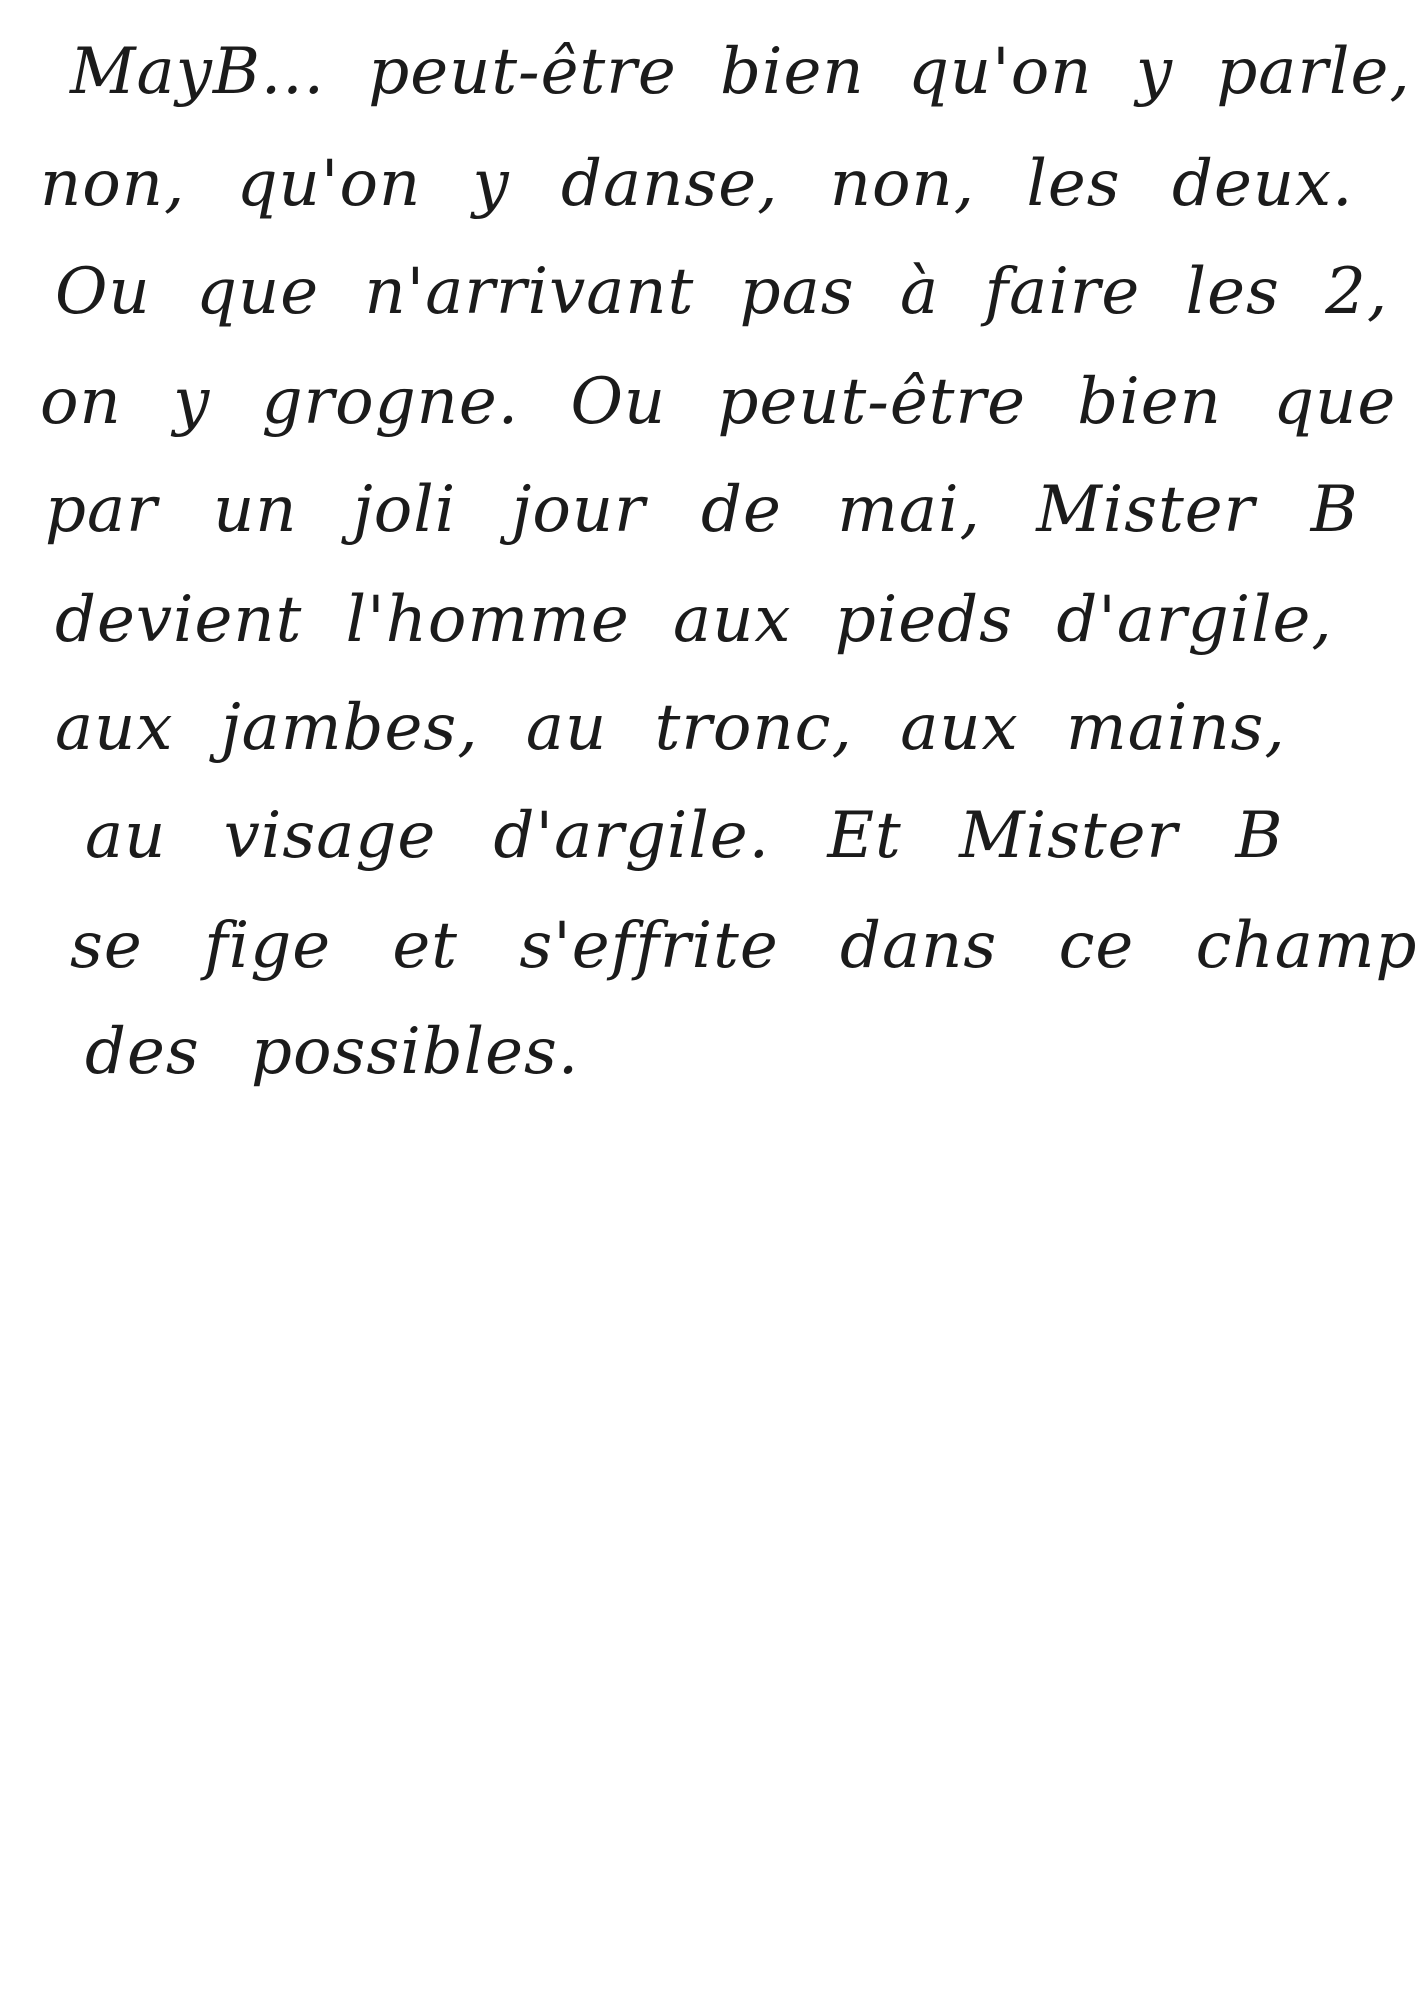 The height and width of the screenshot is (2000, 1415). Describe the element at coordinates (684, 836) in the screenshot. I see `text-line: au visage d'argile. Et Mister B` at that location.